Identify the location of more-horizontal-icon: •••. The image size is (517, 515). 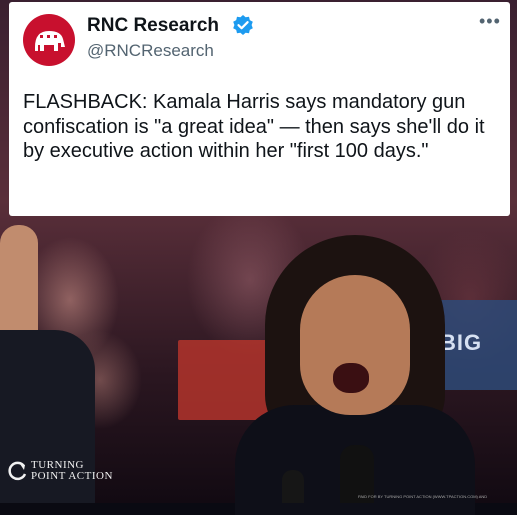
(490, 21).